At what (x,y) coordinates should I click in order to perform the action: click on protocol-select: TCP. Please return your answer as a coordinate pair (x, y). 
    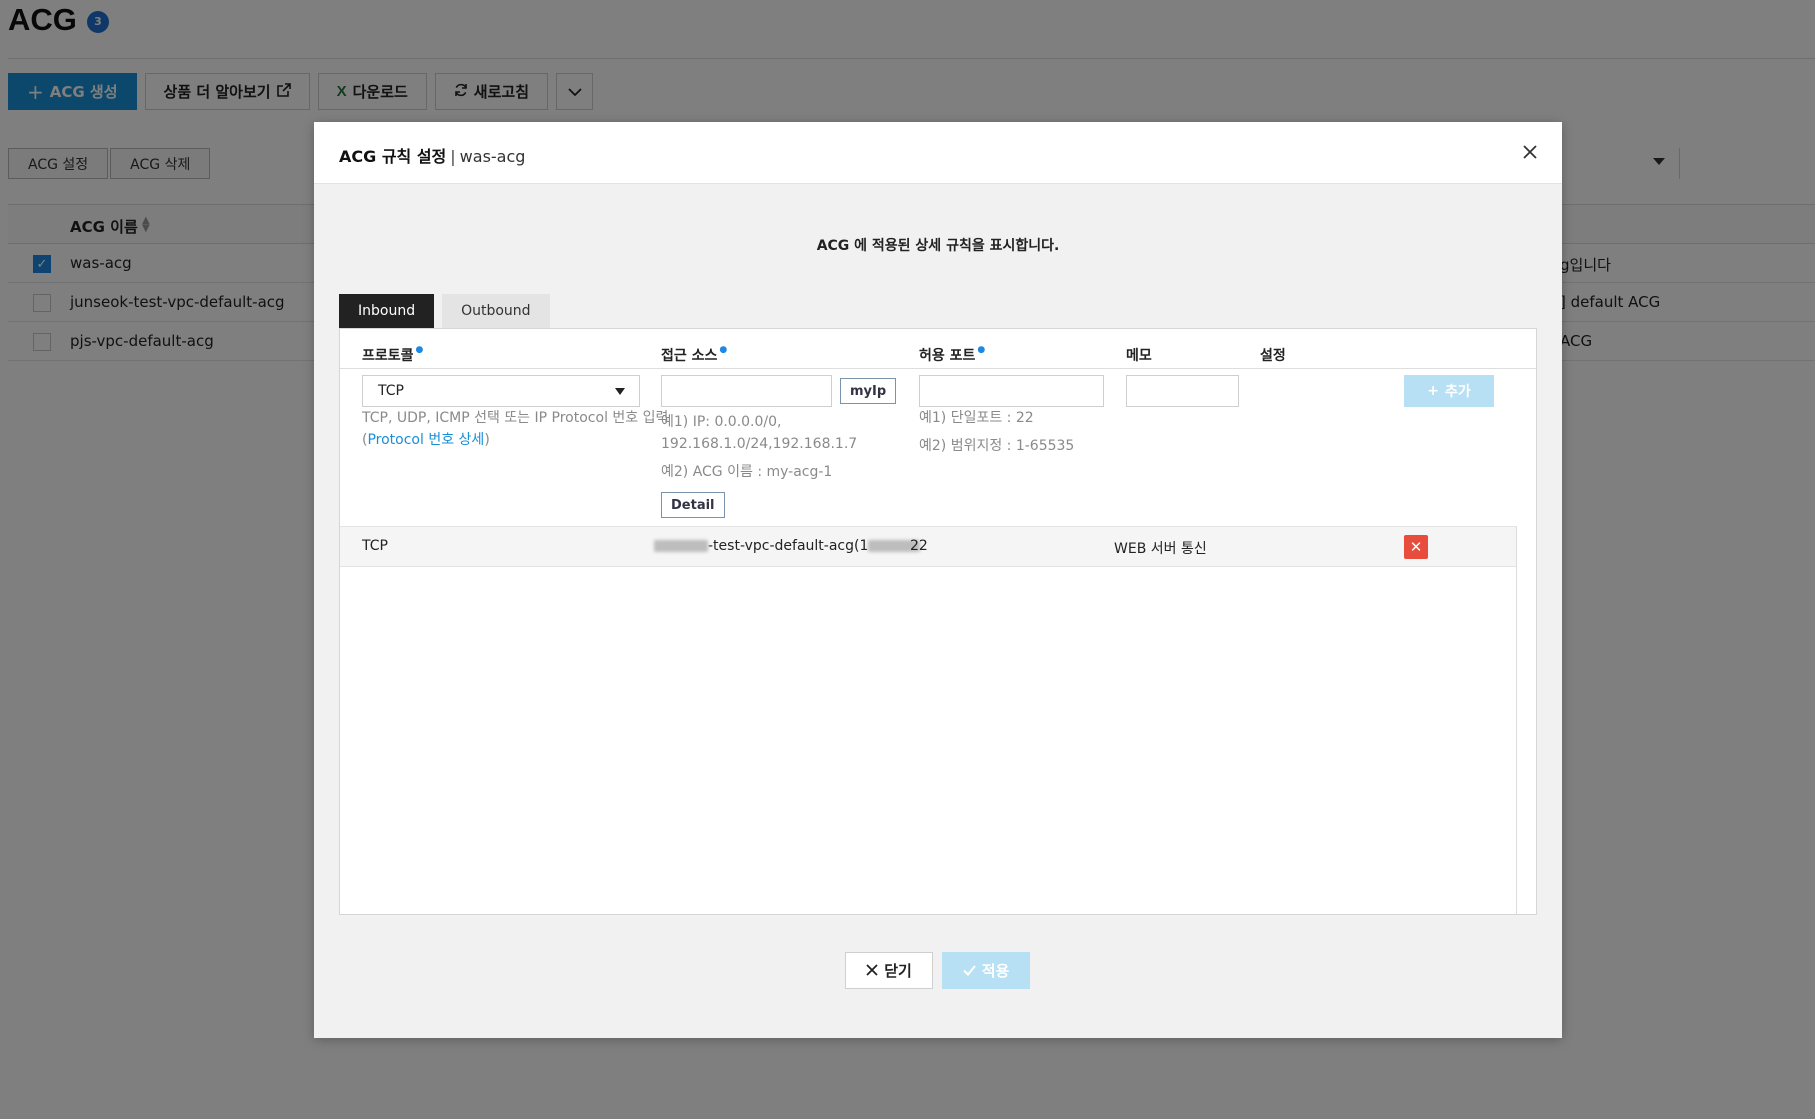
    Looking at the image, I should click on (501, 391).